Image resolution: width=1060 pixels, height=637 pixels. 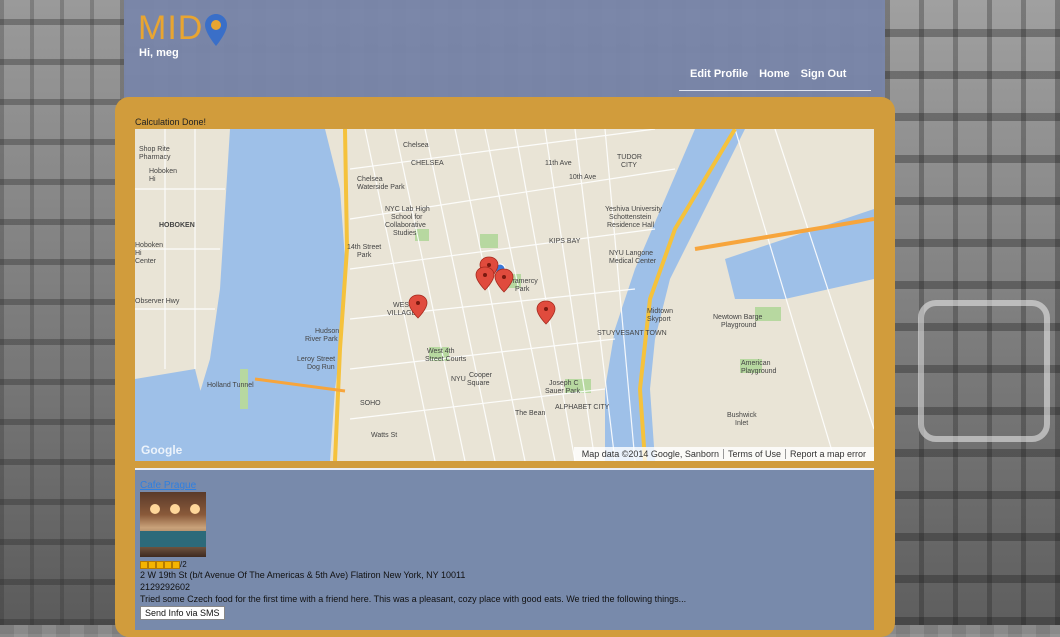 I want to click on svg-text: Holland Tunnel, so click(x=230, y=385).